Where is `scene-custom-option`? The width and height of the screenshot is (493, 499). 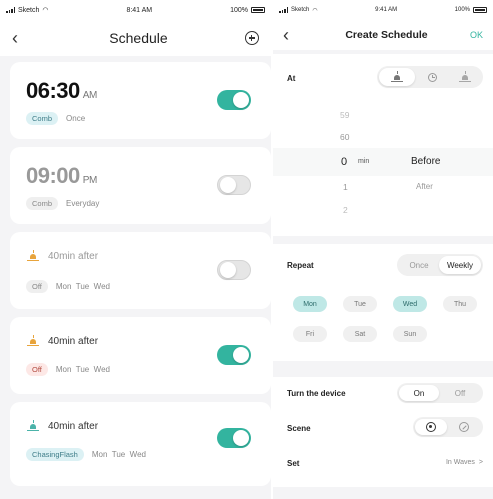
scene-custom-option is located at coordinates (464, 427).